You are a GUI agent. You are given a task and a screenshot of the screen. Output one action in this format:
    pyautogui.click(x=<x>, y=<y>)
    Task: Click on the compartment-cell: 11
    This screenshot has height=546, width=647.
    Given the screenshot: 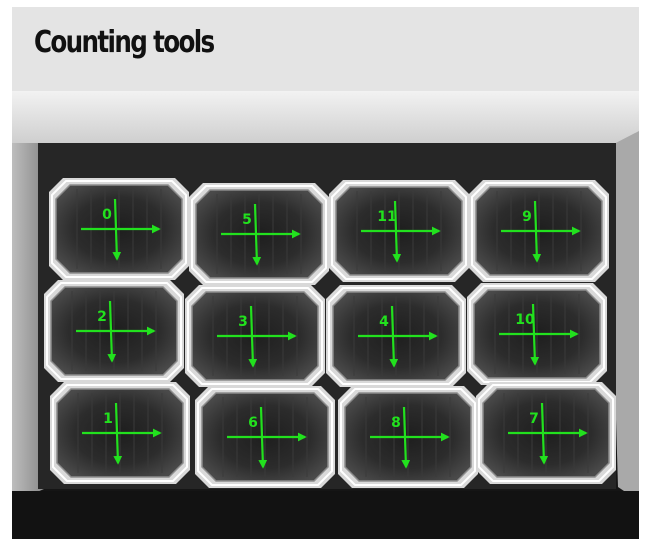 What is the action you would take?
    pyautogui.click(x=399, y=231)
    